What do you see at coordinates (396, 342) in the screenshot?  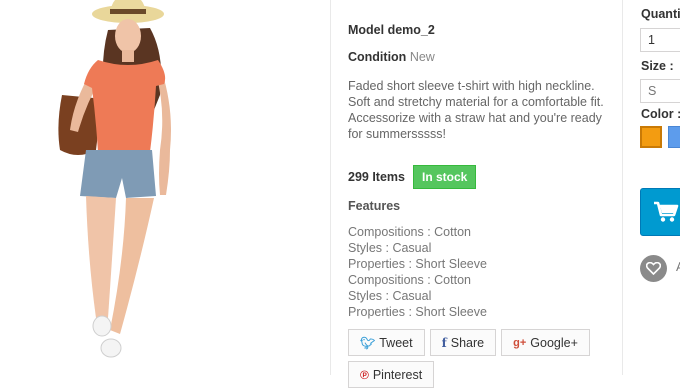 I see `tweet-label: Tweet` at bounding box center [396, 342].